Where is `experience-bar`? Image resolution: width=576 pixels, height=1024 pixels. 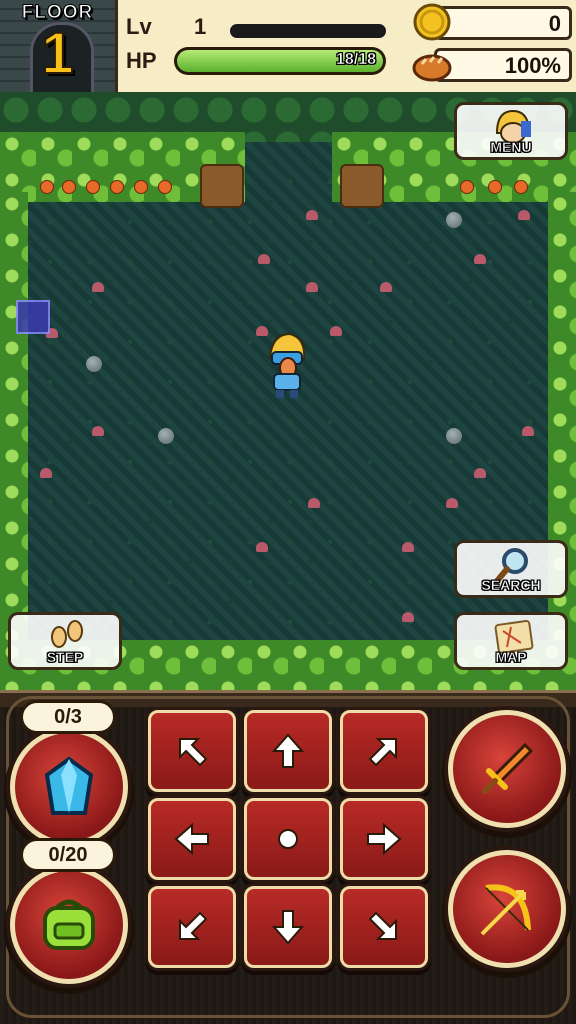
experience-bar is located at coordinates (308, 31).